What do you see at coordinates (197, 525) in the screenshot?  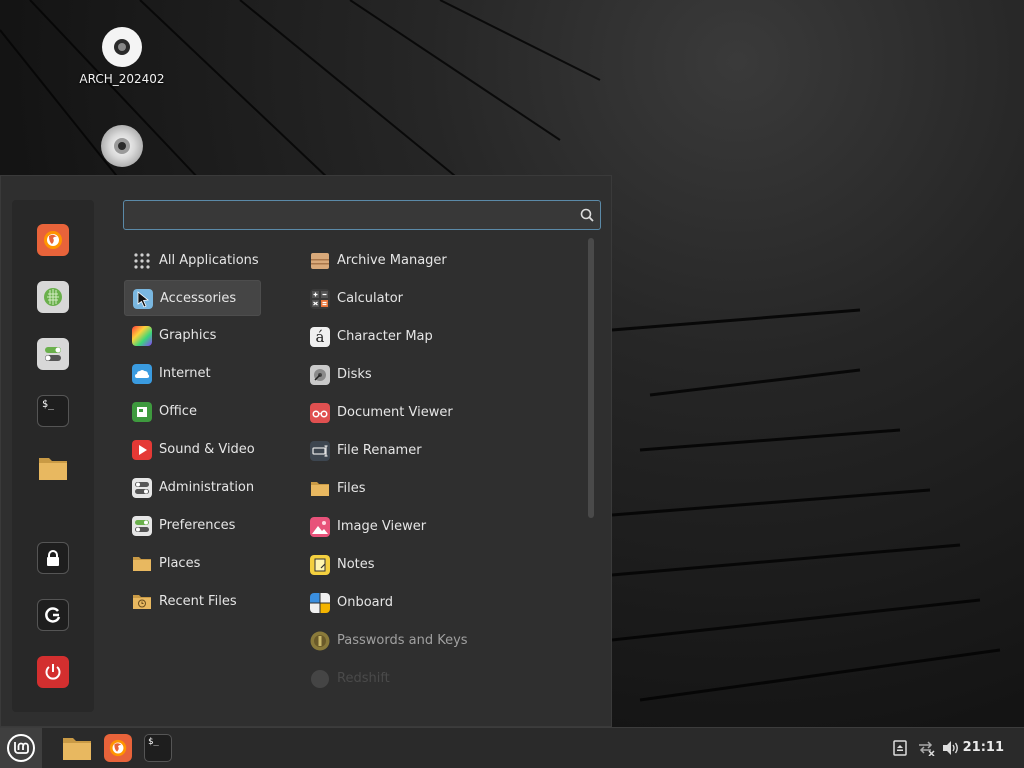 I see `category-label: Preferences` at bounding box center [197, 525].